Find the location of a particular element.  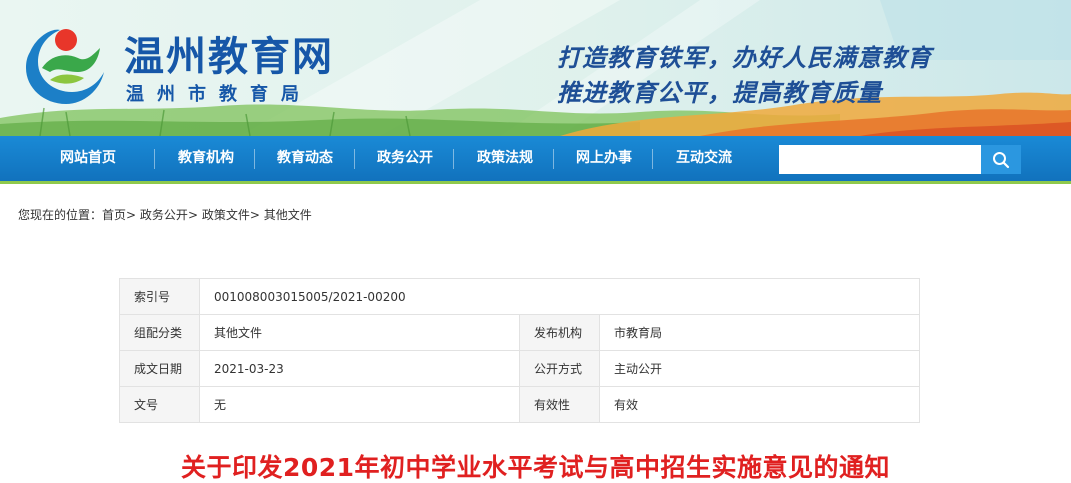

breadcrumb: 您现在的位置：首页> 政务公开> 政策文件> 其他文件 is located at coordinates (165, 214).